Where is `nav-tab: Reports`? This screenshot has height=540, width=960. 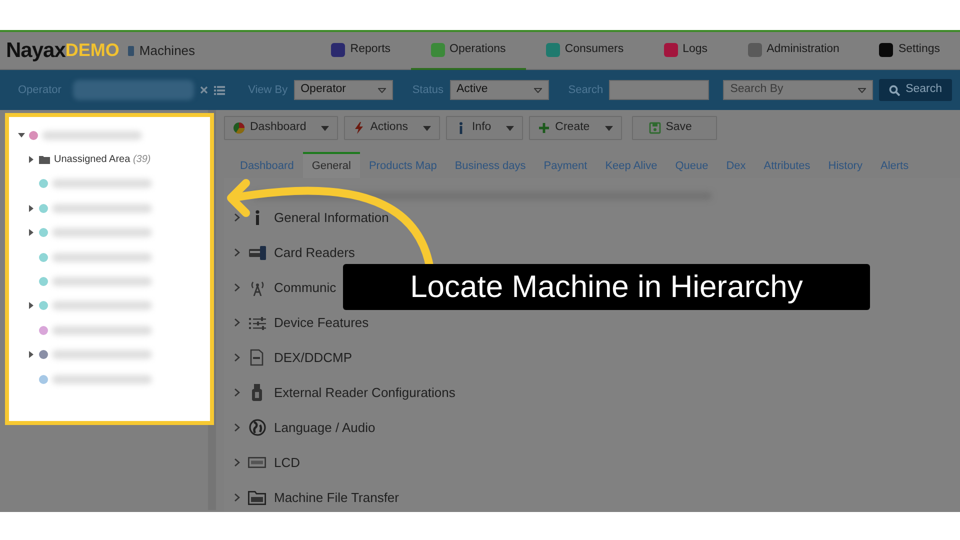
nav-tab: Reports is located at coordinates (361, 51).